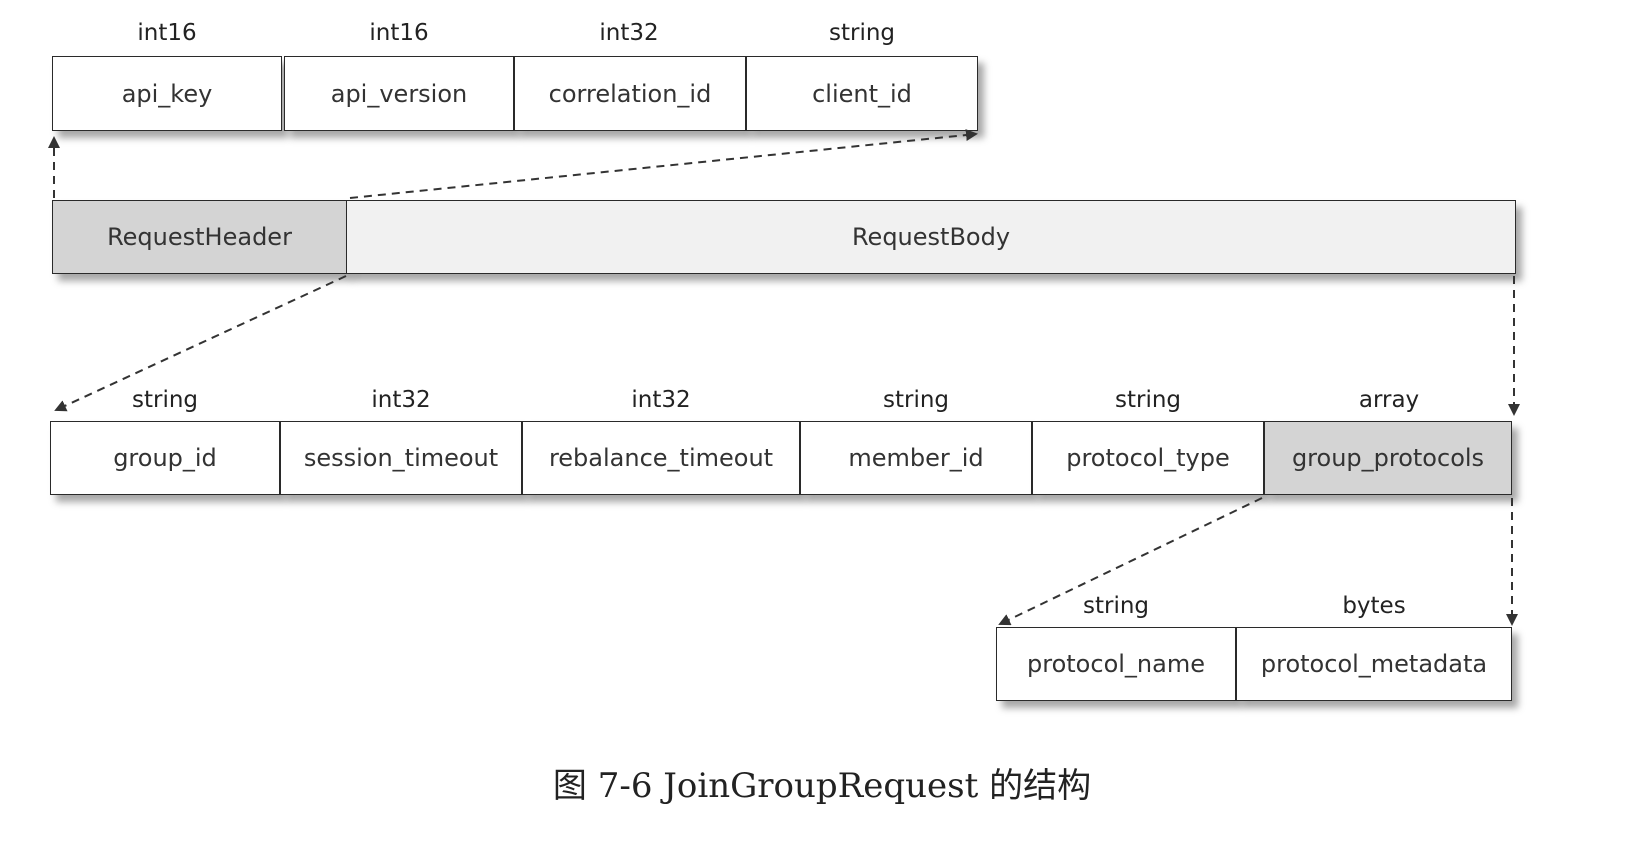 This screenshot has height=856, width=1644. What do you see at coordinates (200, 343) in the screenshot?
I see `body-left-arrow` at bounding box center [200, 343].